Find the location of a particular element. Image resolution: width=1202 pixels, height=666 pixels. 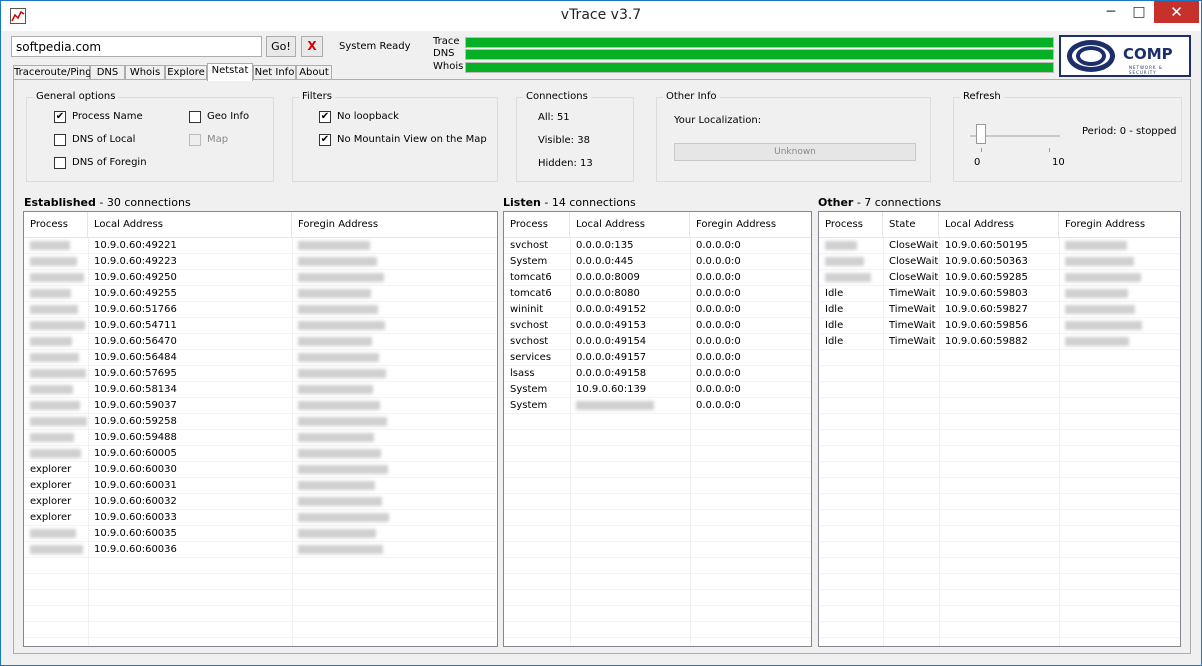

established-col-local: Local Address is located at coordinates (190, 225).